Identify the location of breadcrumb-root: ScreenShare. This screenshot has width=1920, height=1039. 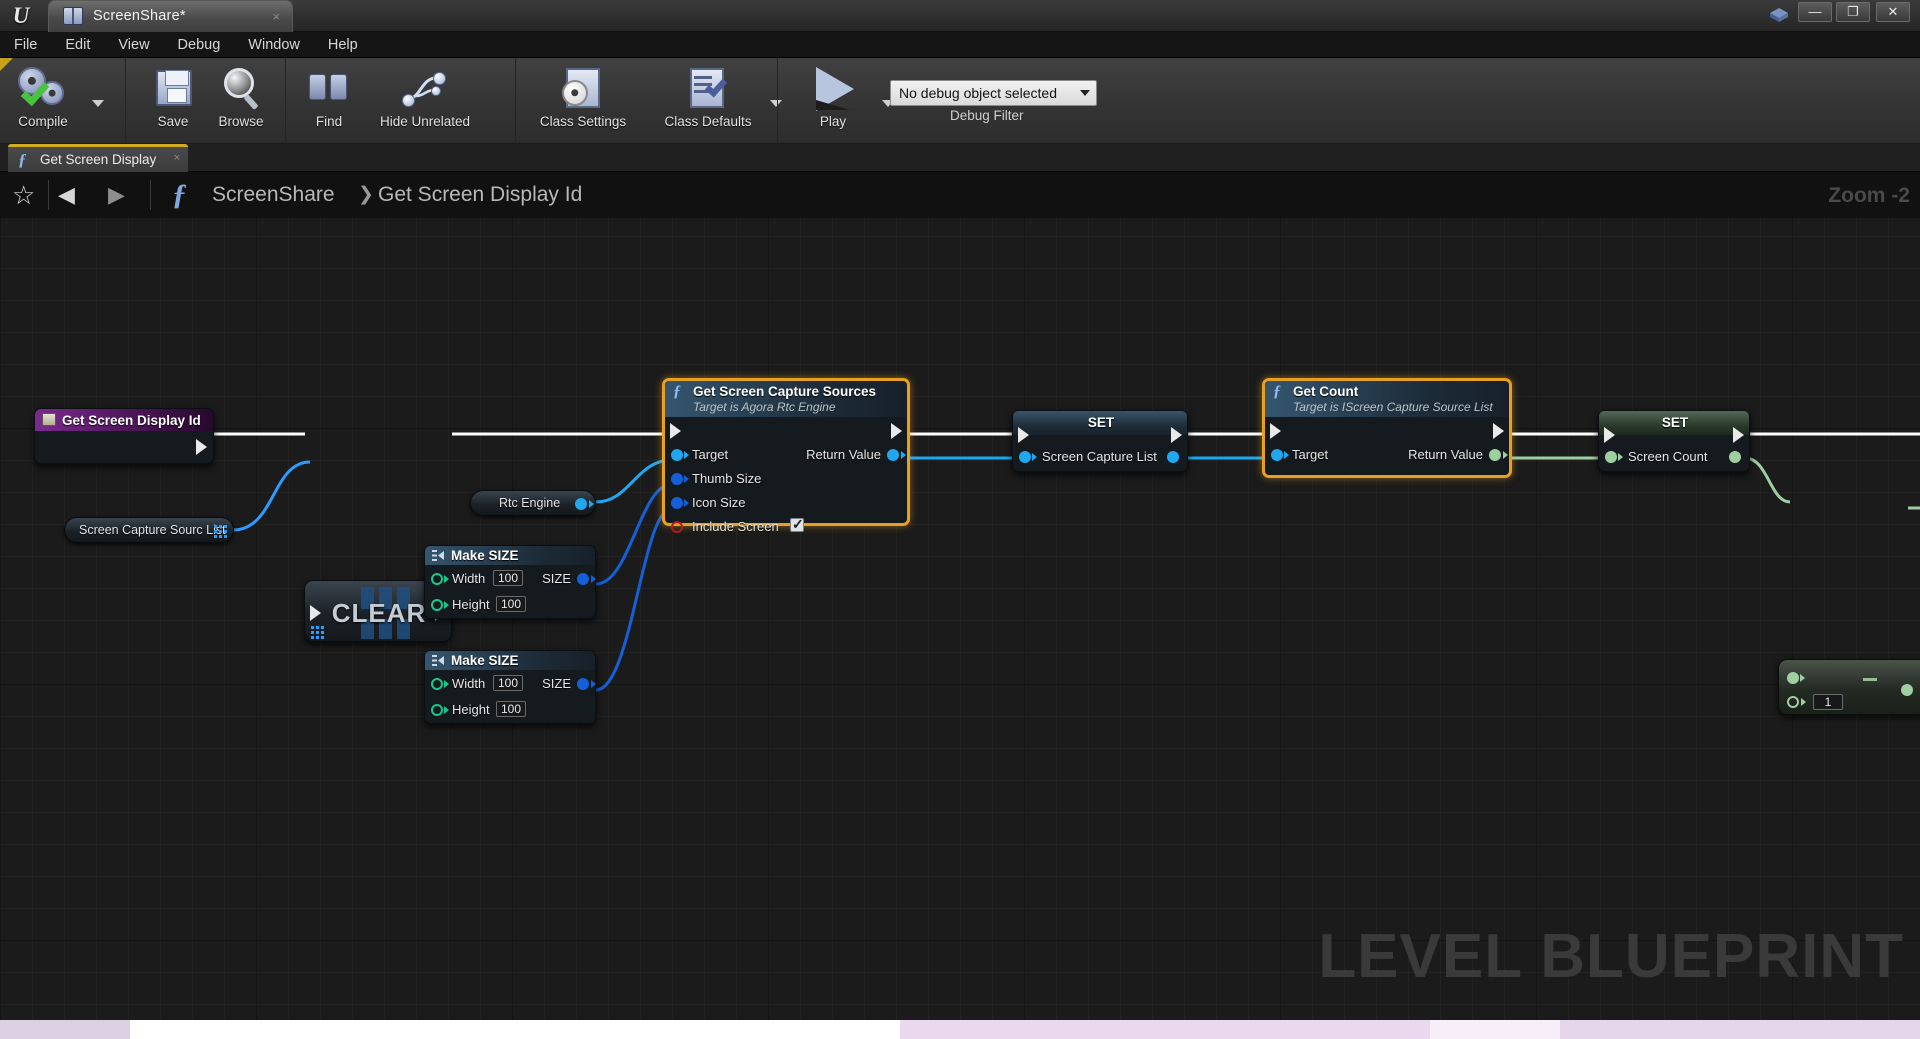
(273, 195).